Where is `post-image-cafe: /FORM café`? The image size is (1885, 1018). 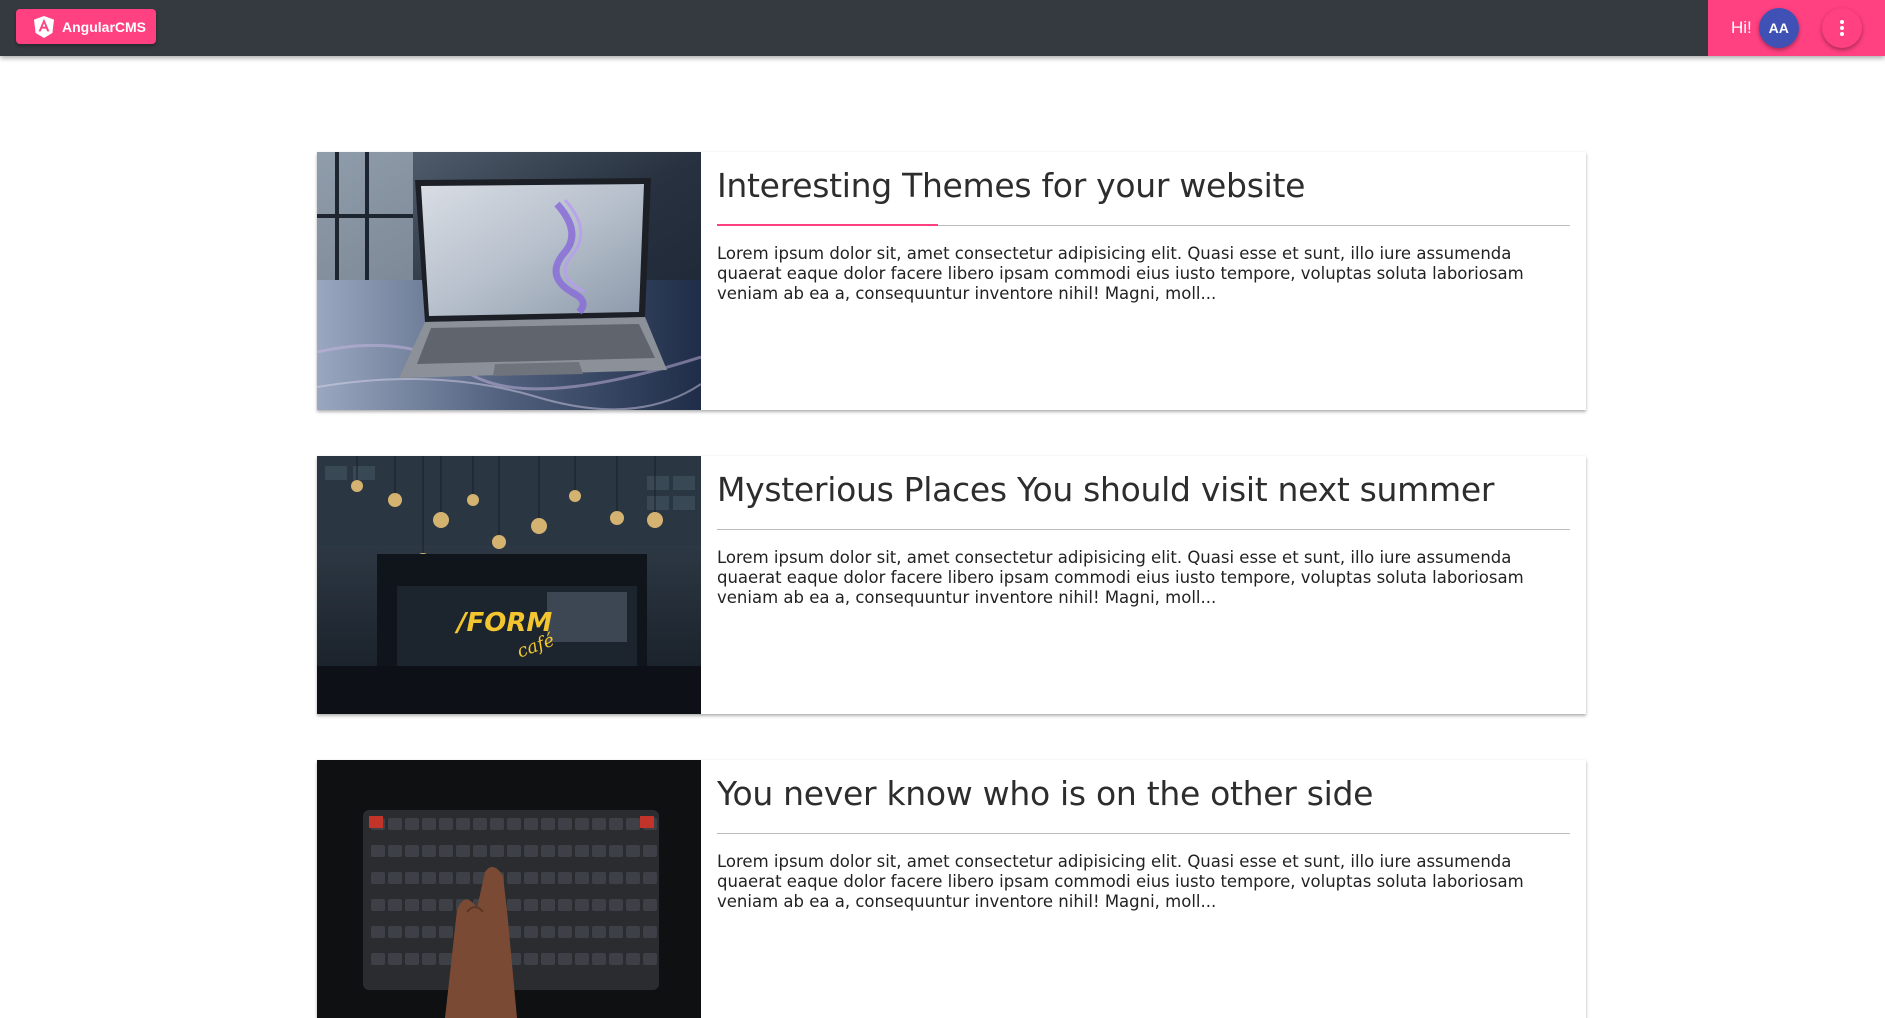 post-image-cafe: /FORM café is located at coordinates (509, 585).